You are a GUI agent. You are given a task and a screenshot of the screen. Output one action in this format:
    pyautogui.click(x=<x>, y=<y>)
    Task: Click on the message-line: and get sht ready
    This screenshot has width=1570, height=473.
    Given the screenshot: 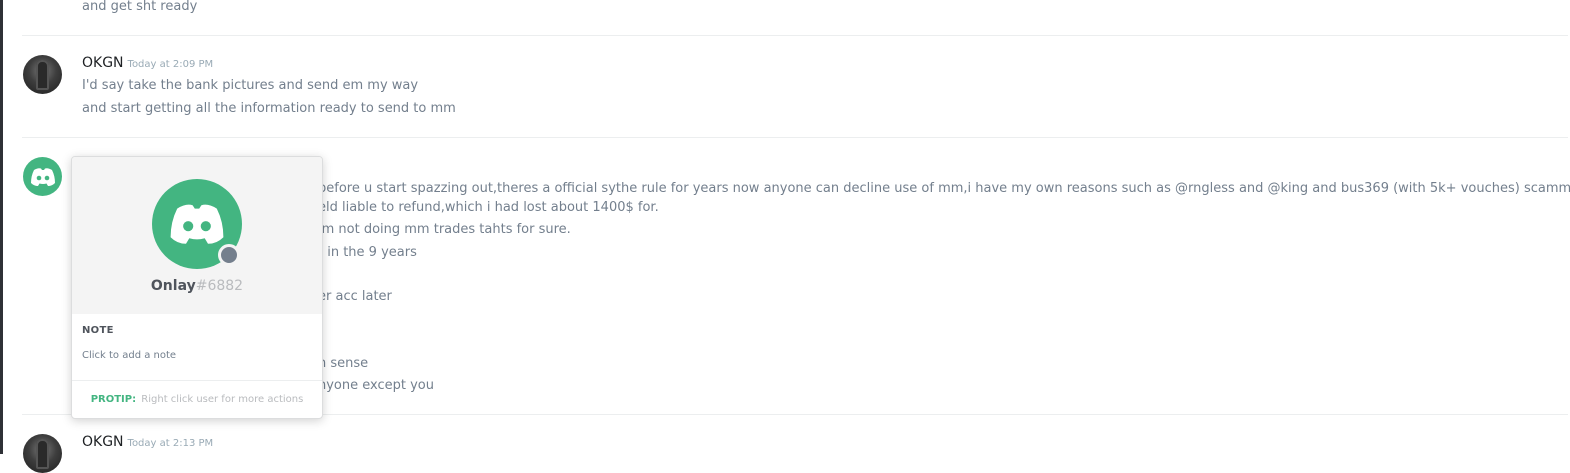 What is the action you would take?
    pyautogui.click(x=140, y=7)
    